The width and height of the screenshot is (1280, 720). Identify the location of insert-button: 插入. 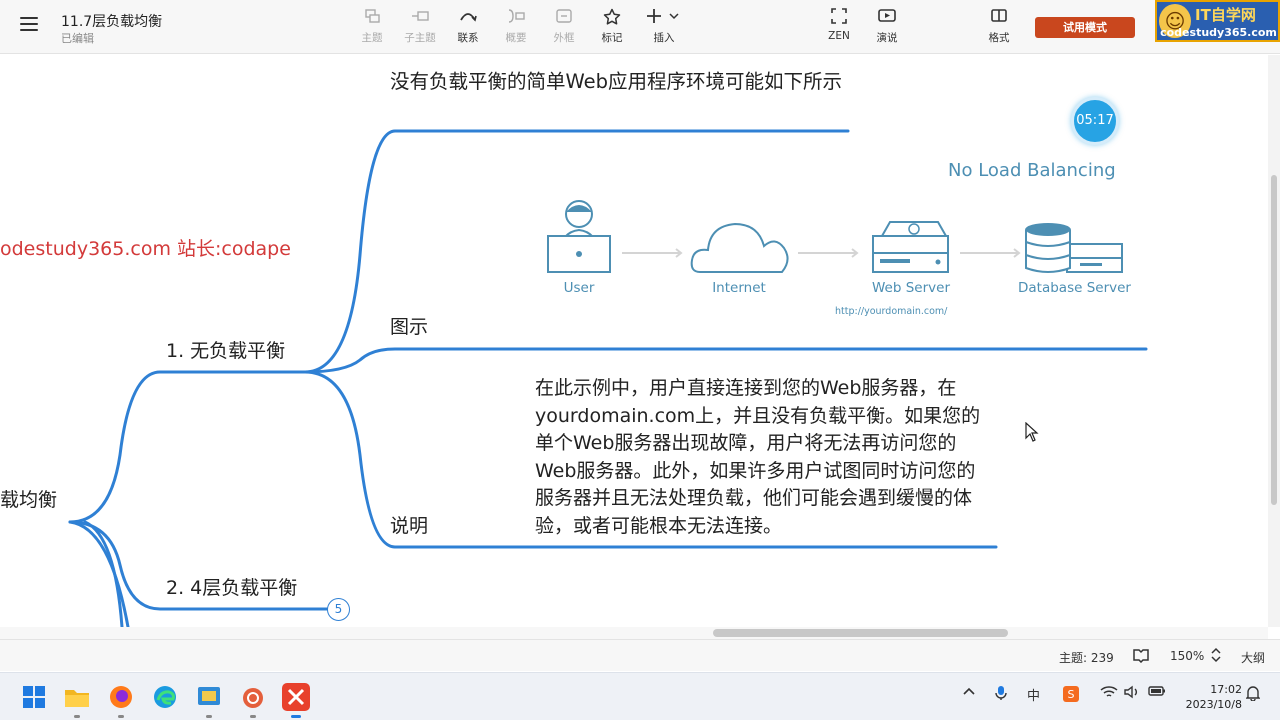
(664, 28).